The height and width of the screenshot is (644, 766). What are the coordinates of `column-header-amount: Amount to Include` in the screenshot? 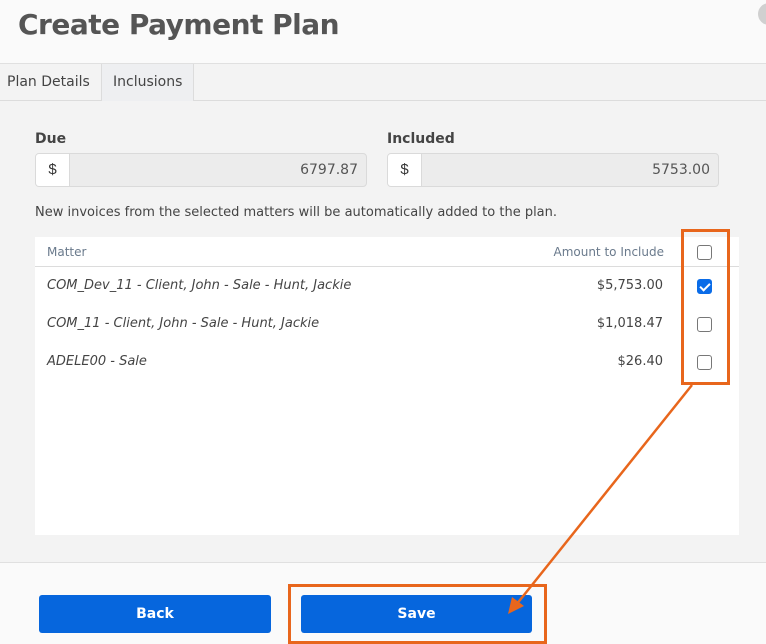 It's located at (608, 252).